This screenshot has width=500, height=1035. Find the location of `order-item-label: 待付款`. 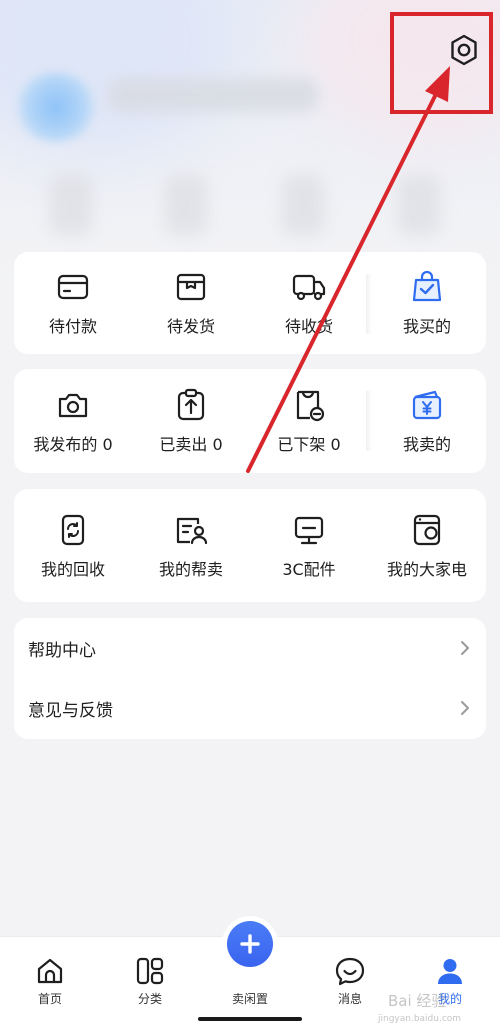

order-item-label: 待付款 is located at coordinates (72, 326).